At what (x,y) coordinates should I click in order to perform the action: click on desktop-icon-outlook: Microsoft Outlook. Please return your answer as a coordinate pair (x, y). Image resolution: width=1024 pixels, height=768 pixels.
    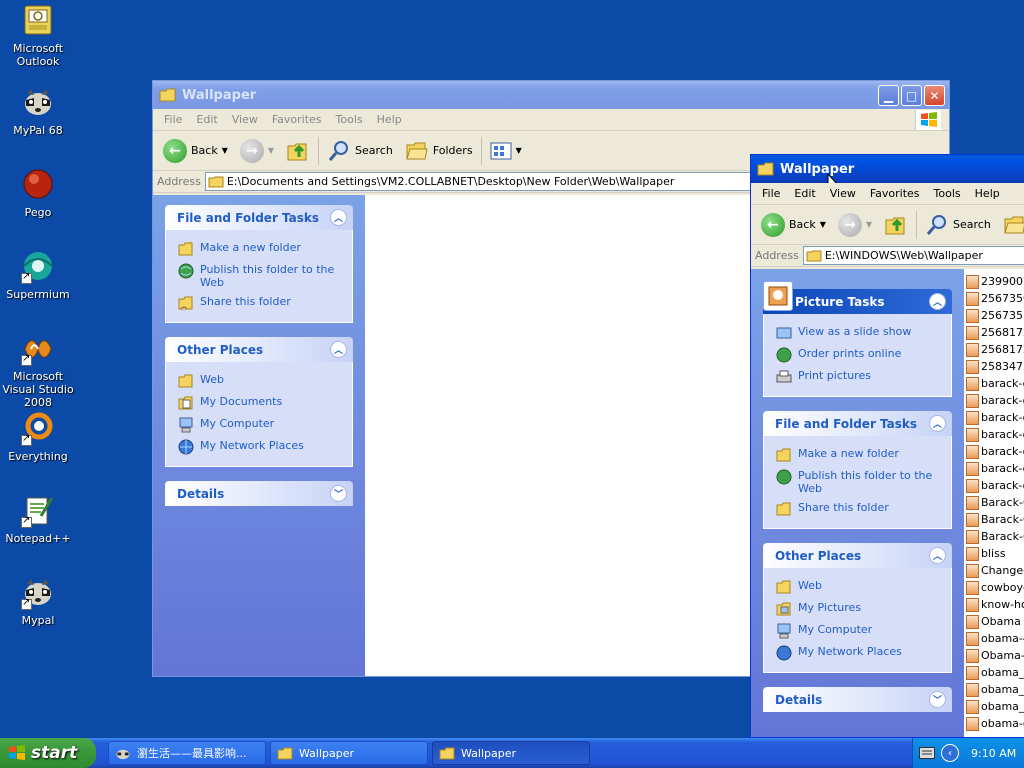
    Looking at the image, I should click on (39, 36).